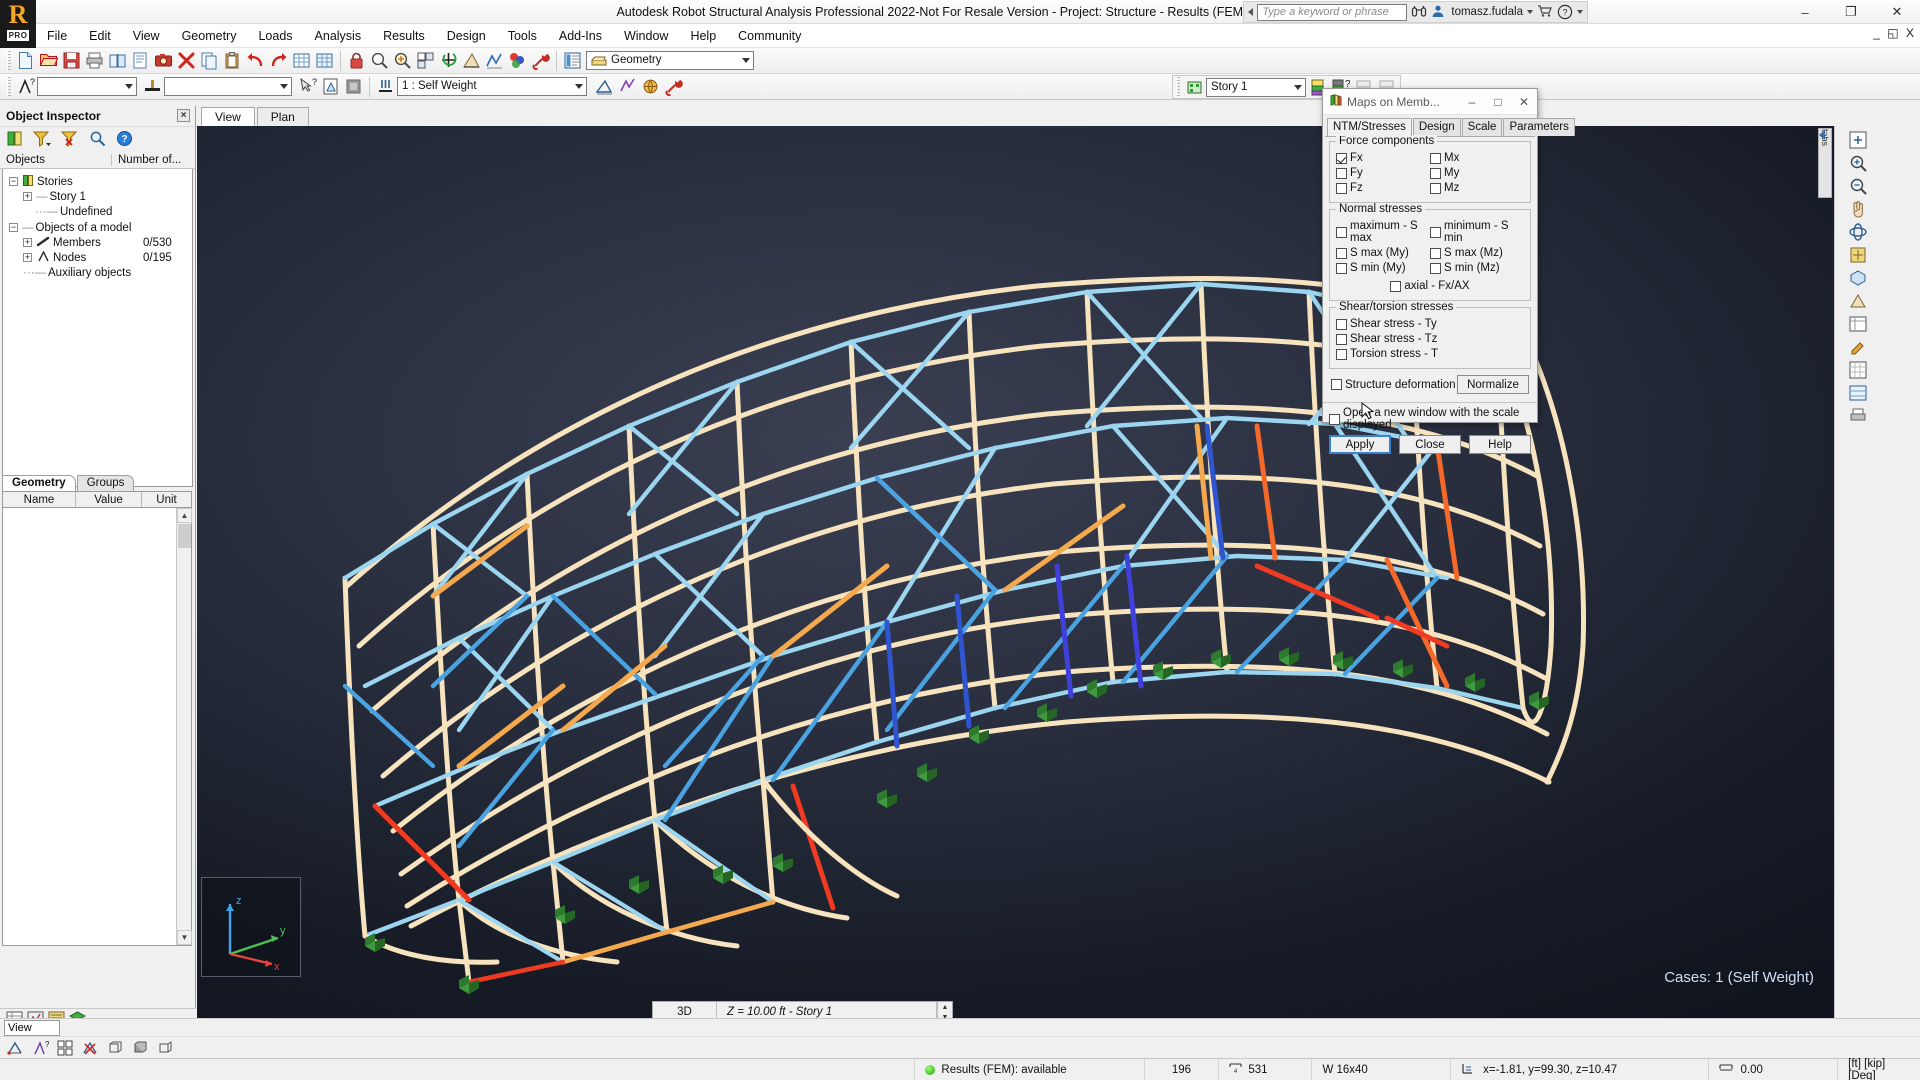  I want to click on tree-row-auxiliary-objects: ···— Auxiliary objects, so click(107, 272).